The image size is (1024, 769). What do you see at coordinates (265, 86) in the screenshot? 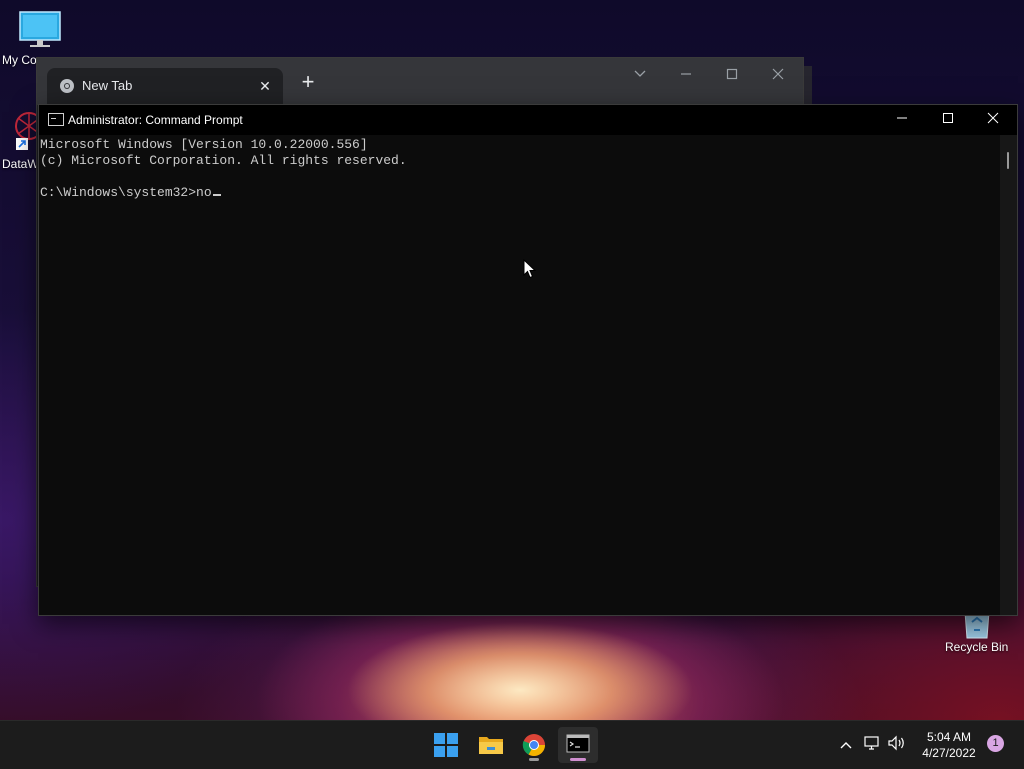
I see `tab-close-icon: ✕` at bounding box center [265, 86].